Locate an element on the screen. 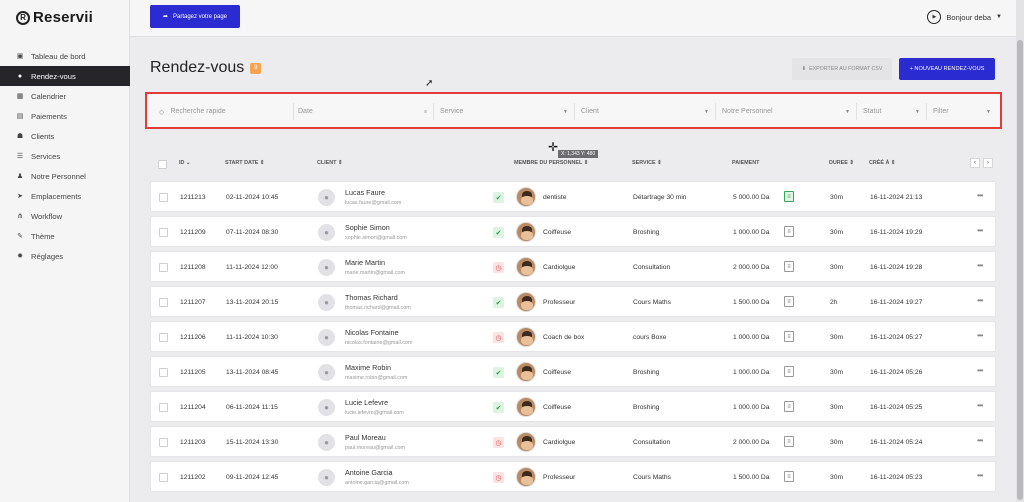  column-payment: PAIEMENT is located at coordinates (745, 163).